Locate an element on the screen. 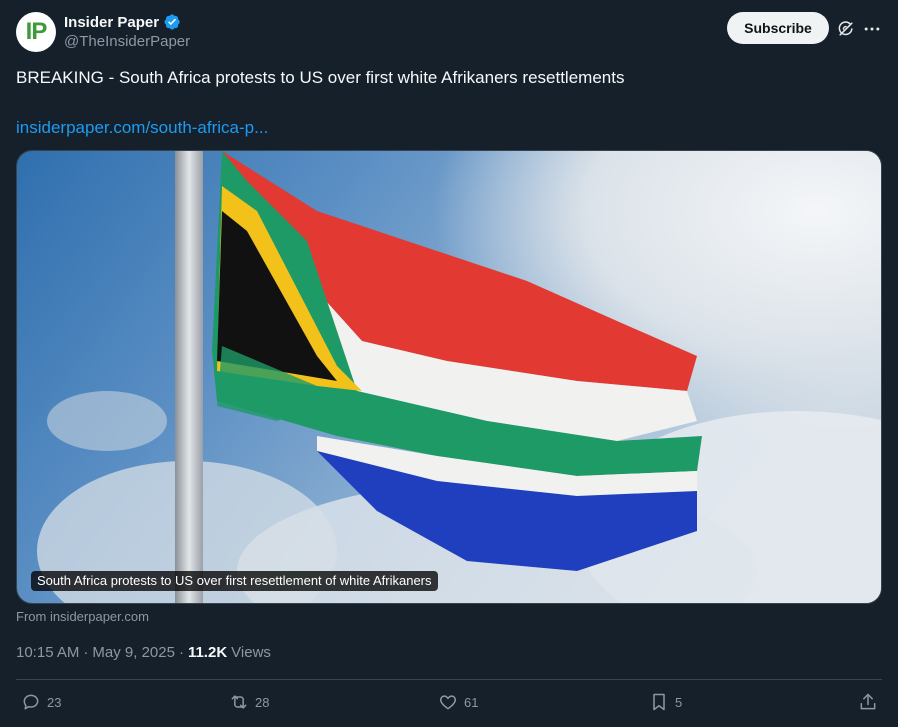 The image size is (898, 727). bookmark-icon is located at coordinates (659, 702).